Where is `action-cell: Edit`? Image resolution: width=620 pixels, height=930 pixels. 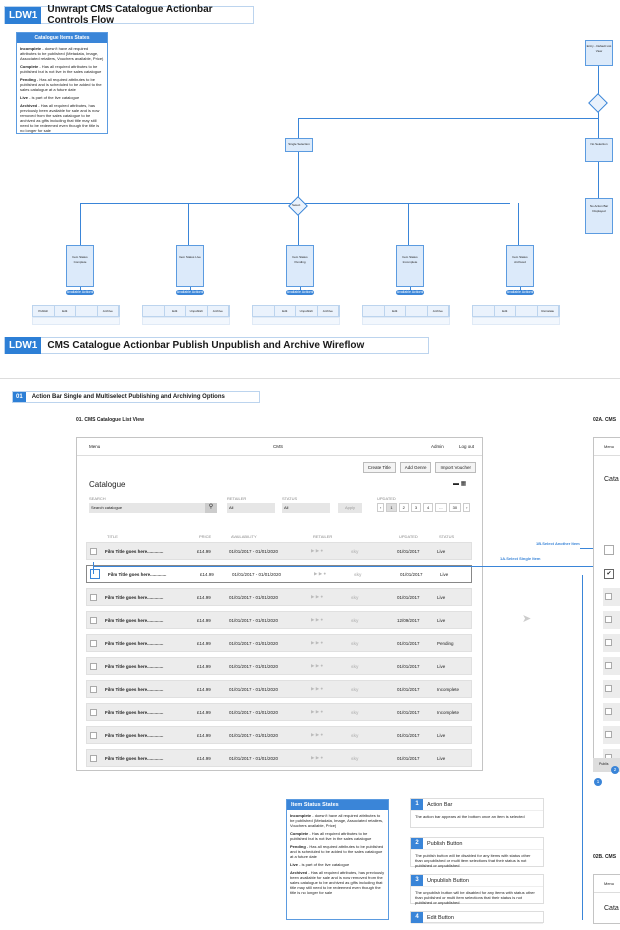
action-cell: Edit is located at coordinates (65, 311).